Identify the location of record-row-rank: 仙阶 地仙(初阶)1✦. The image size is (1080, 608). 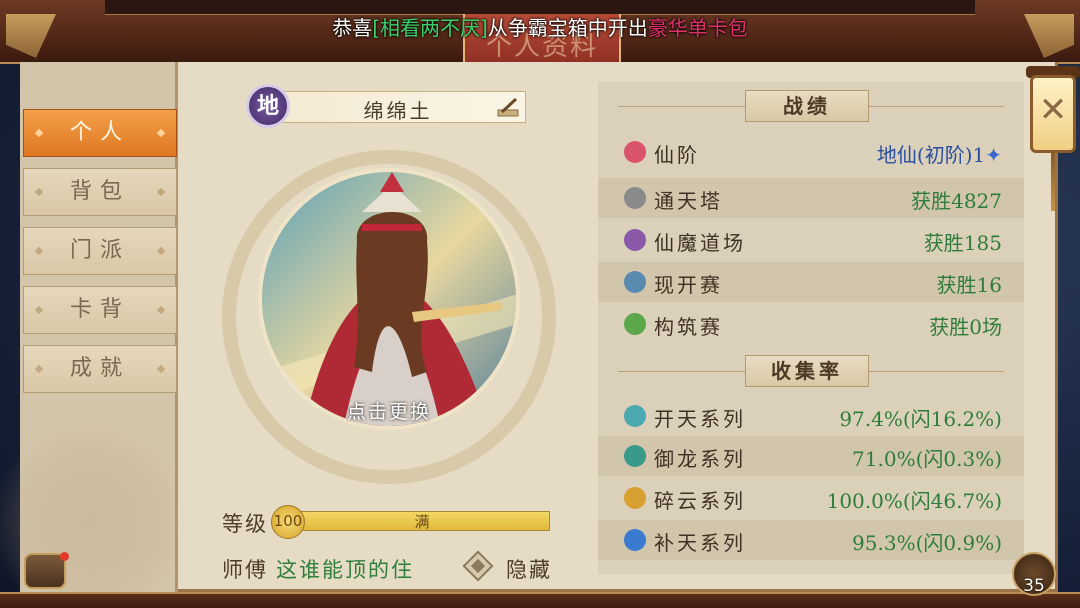
(811, 152).